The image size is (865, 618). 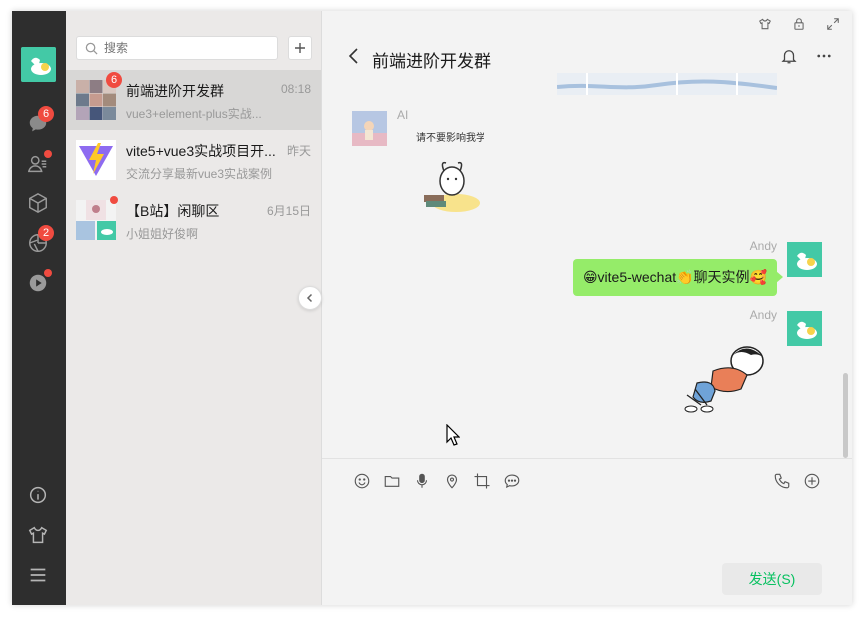 I want to click on nav-rail: 6 2, so click(x=39, y=308).